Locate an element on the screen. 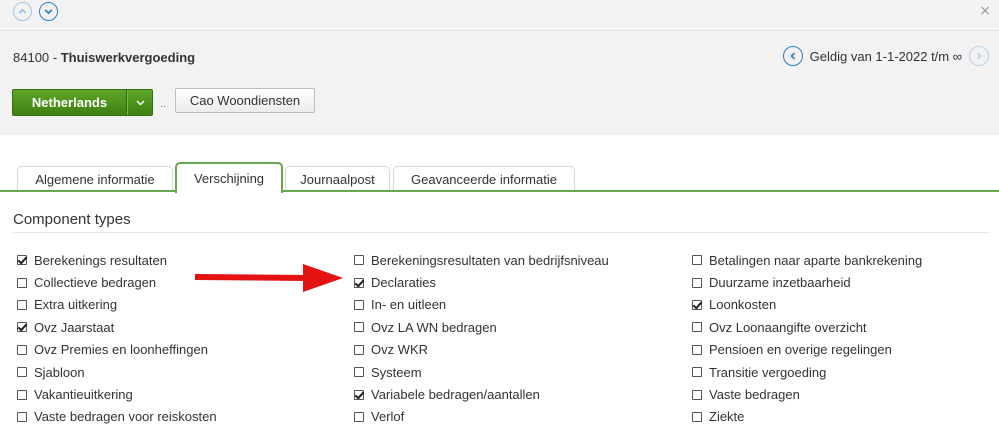 The height and width of the screenshot is (434, 999). component-checkbox-item: Duurzame inzetbaarheid is located at coordinates (807, 282).